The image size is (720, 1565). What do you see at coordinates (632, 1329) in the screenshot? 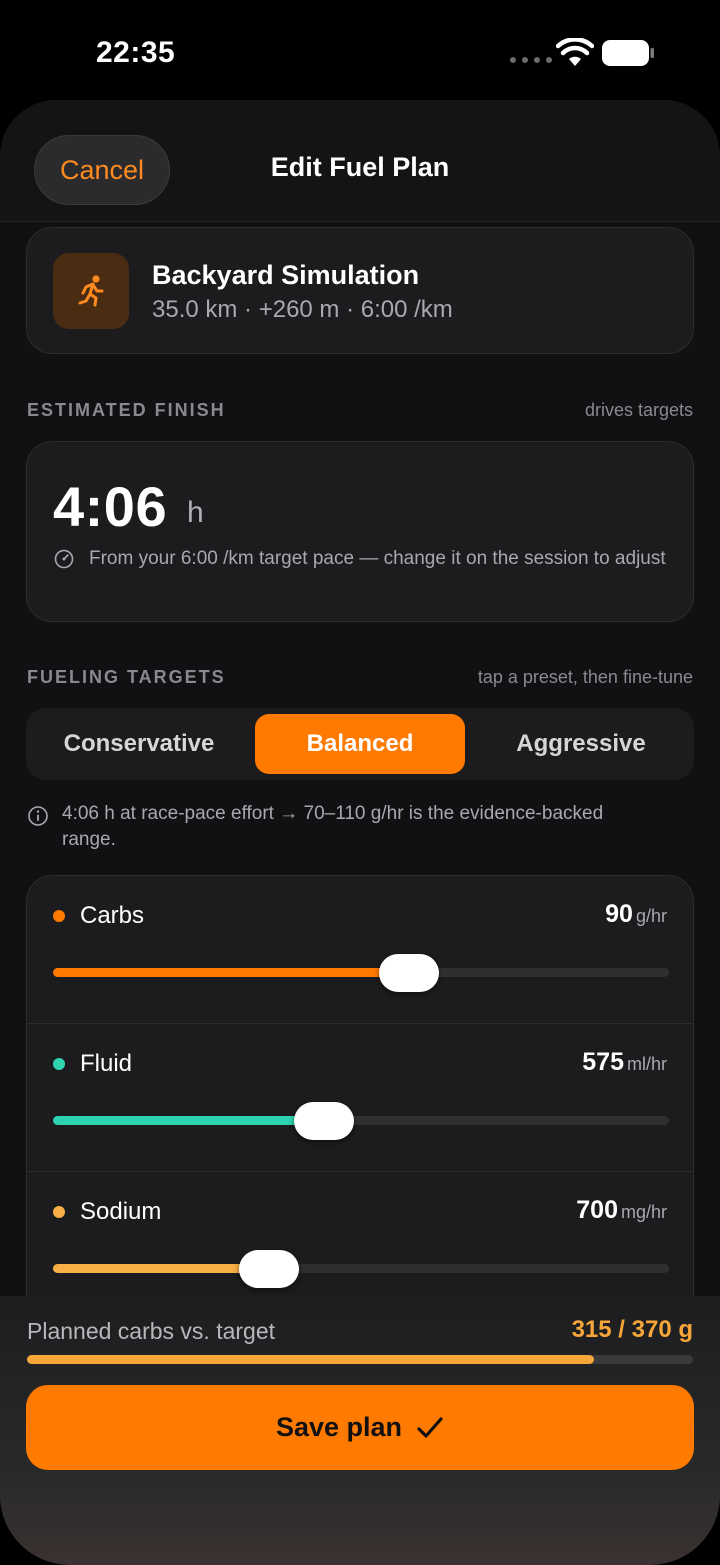
I see `planned-carbs-value: 315 / 370 g` at bounding box center [632, 1329].